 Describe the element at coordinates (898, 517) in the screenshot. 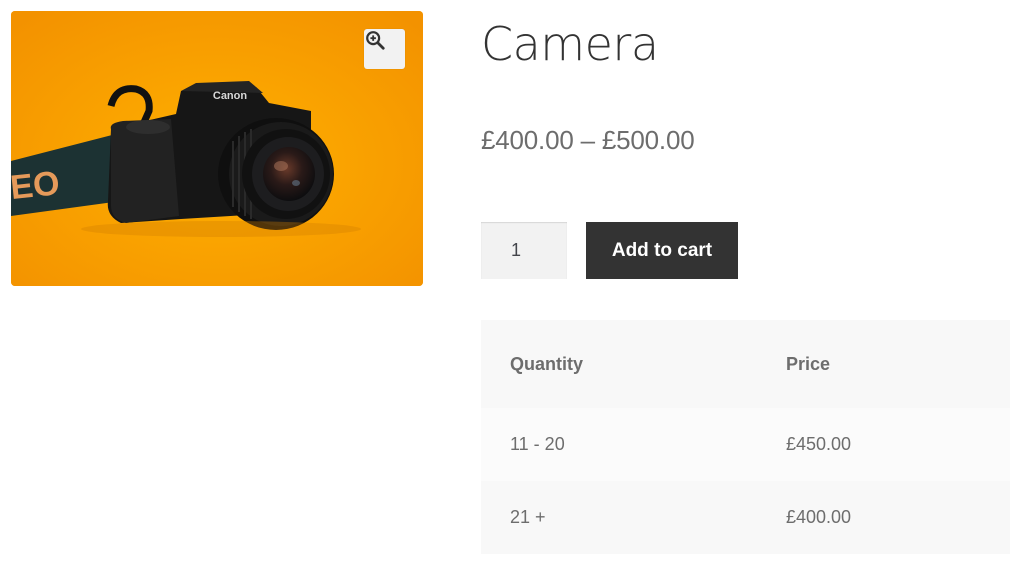

I see `price-cell: £400.00` at that location.